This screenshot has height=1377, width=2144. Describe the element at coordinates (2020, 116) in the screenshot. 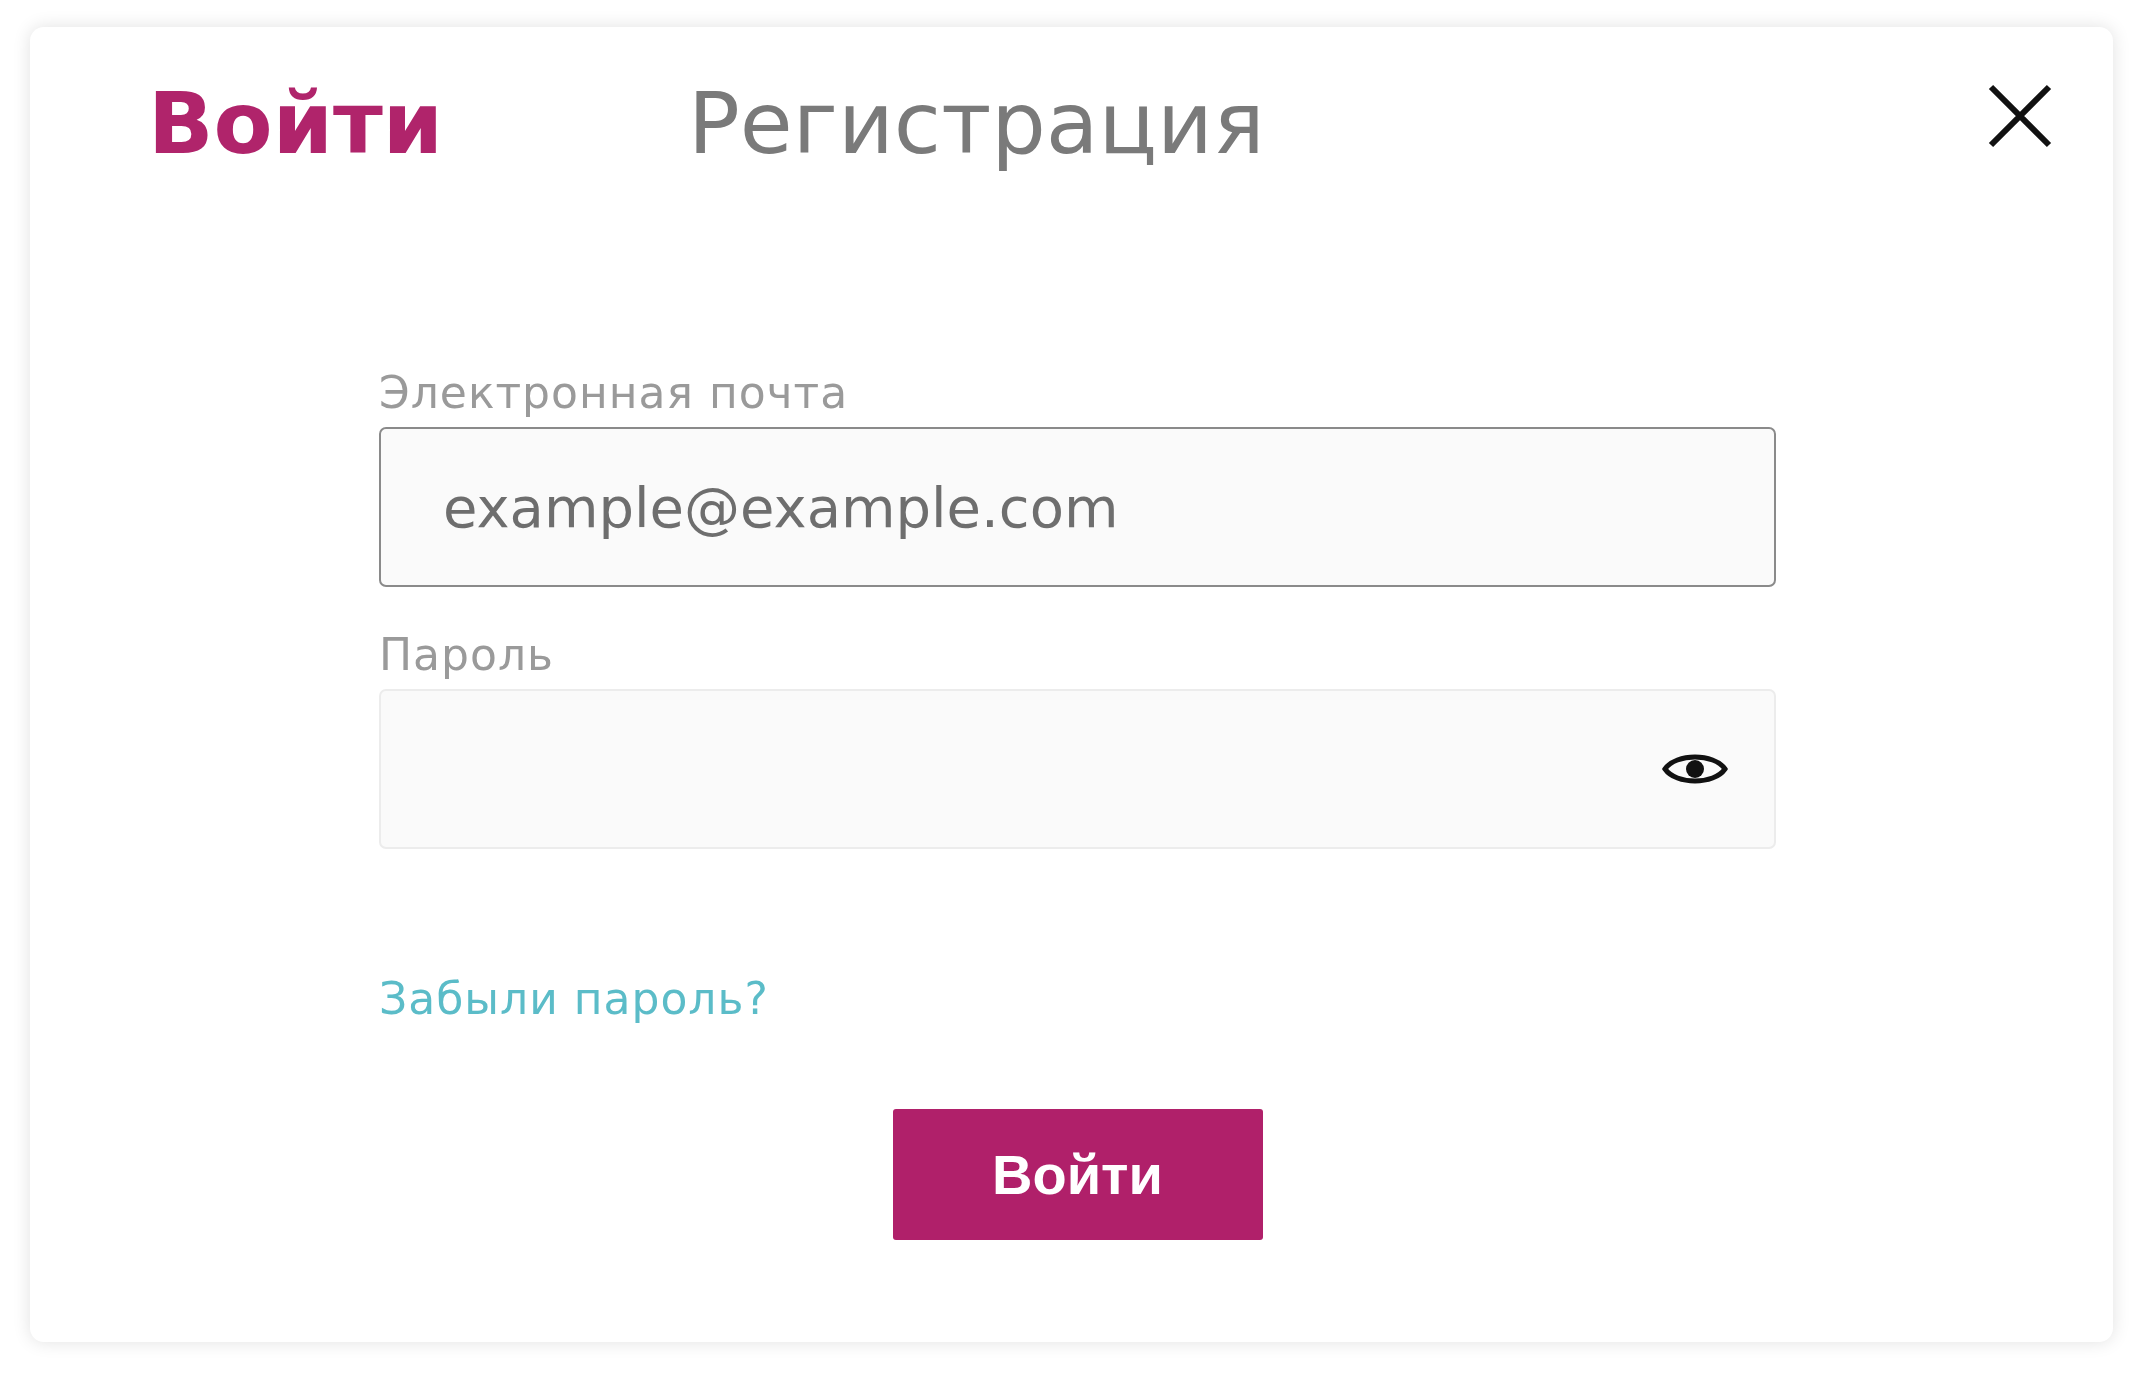

I see `close-button` at that location.